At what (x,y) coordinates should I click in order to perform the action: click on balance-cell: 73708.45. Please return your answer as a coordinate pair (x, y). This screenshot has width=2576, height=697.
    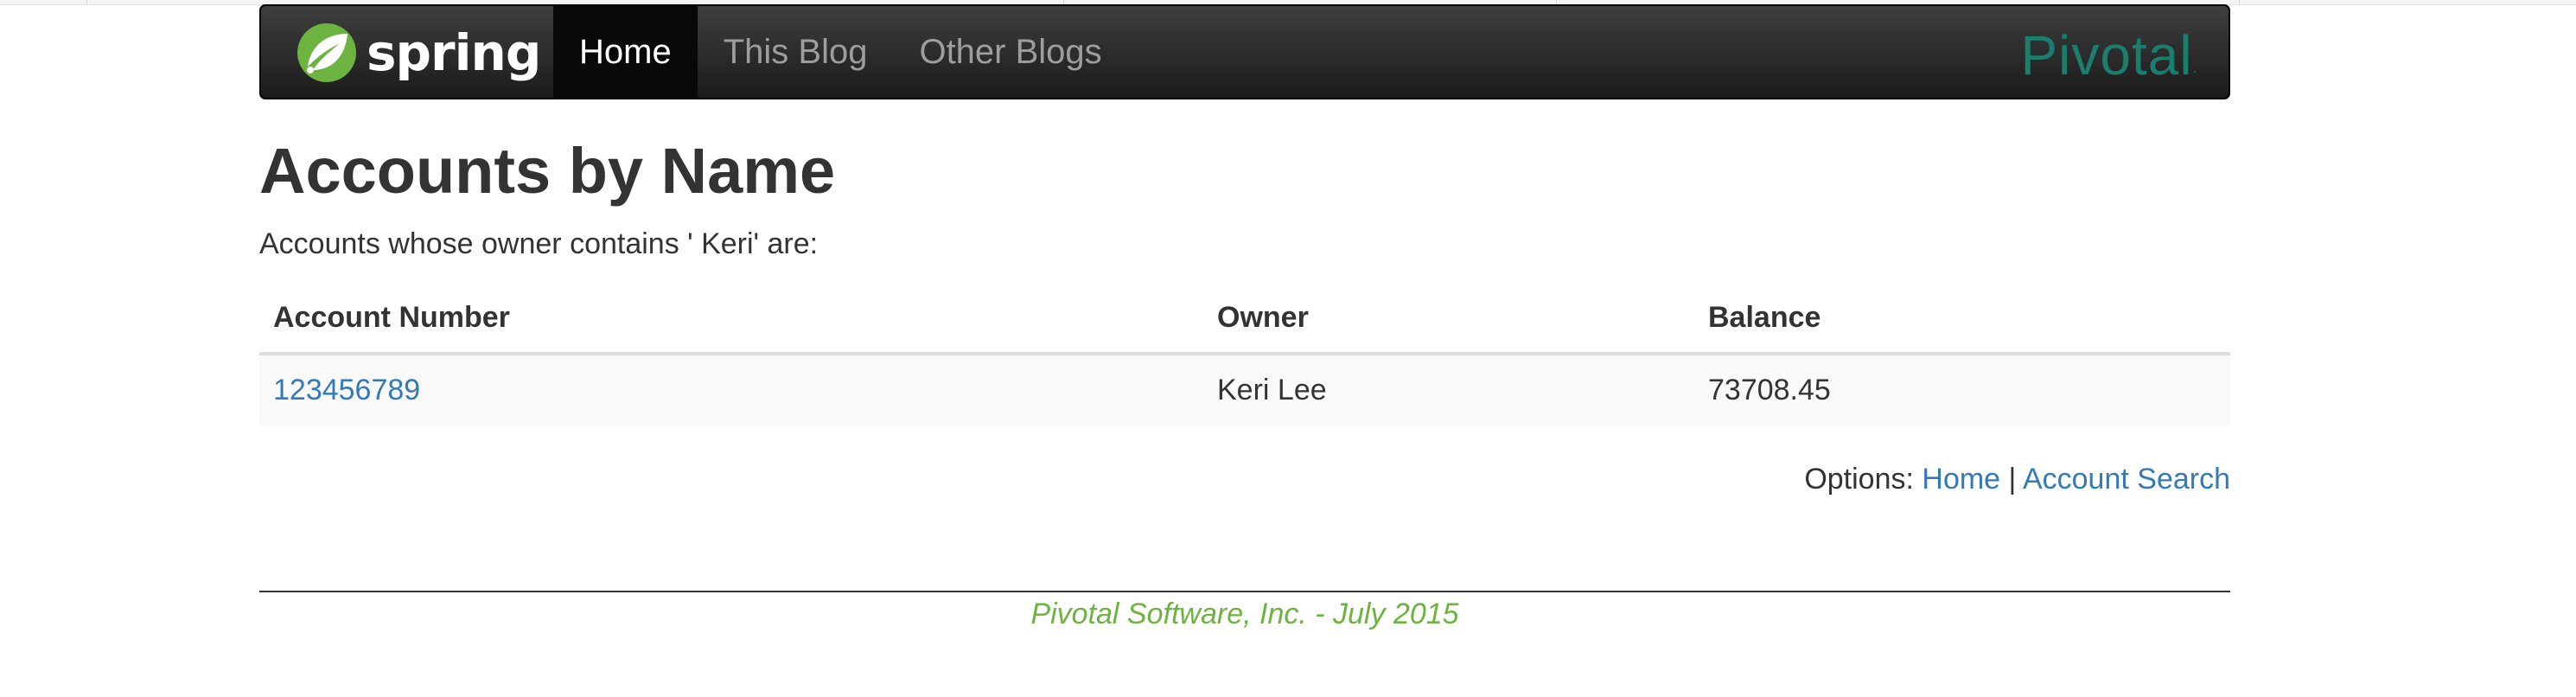
    Looking at the image, I should click on (1962, 389).